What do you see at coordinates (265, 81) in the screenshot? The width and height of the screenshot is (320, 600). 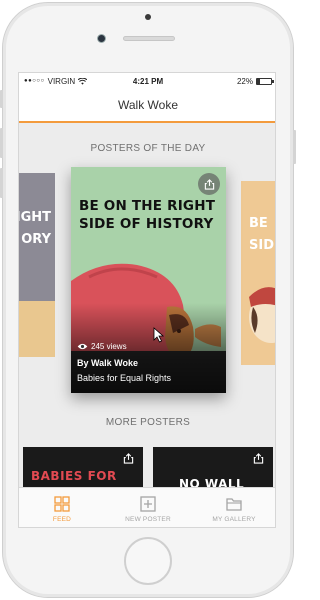 I see `battery-icon` at bounding box center [265, 81].